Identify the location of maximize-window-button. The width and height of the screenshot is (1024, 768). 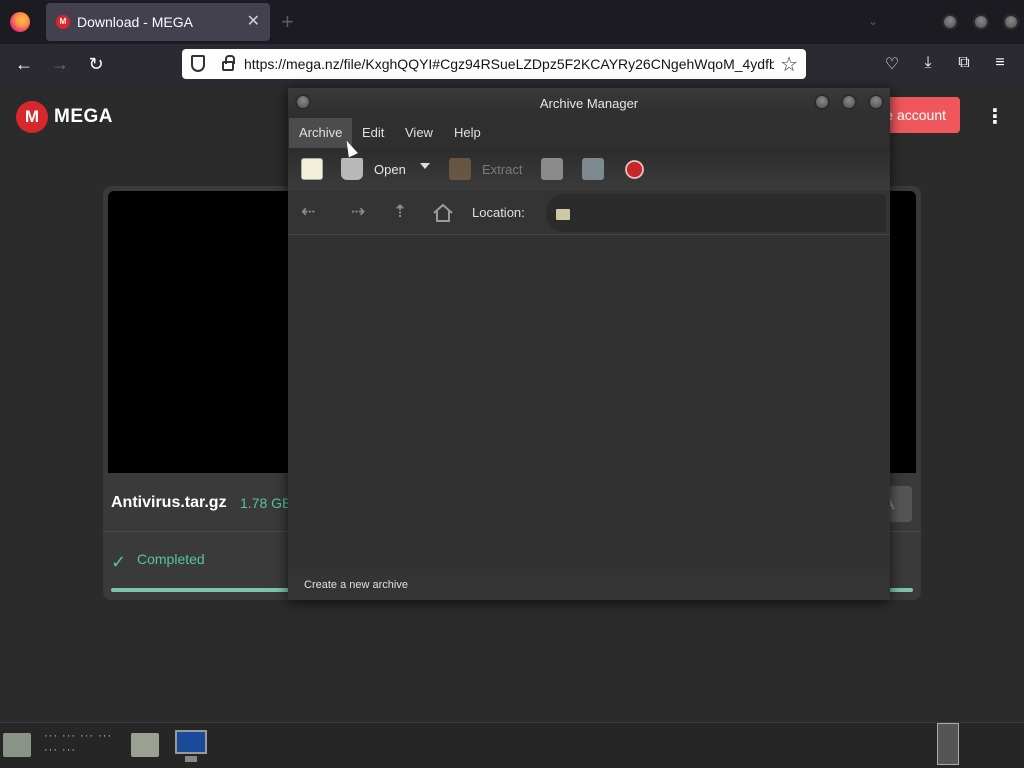
(981, 22).